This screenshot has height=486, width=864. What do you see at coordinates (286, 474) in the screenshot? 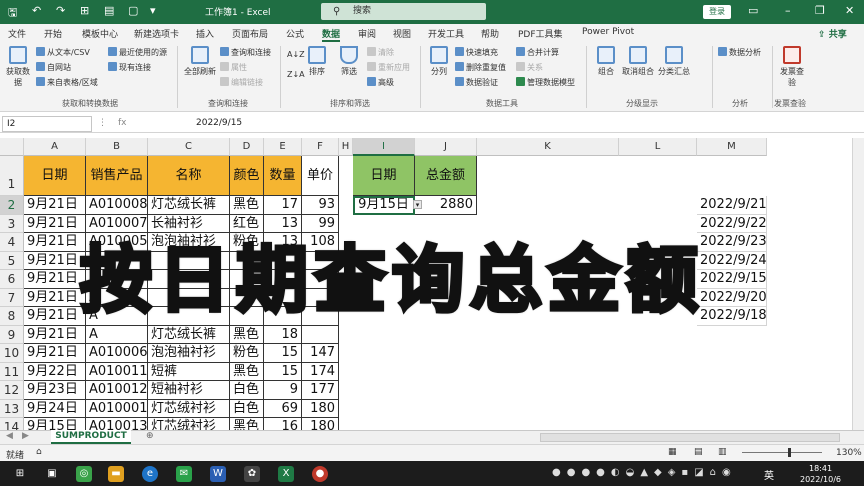
I see `excel-icon: X` at bounding box center [286, 474].